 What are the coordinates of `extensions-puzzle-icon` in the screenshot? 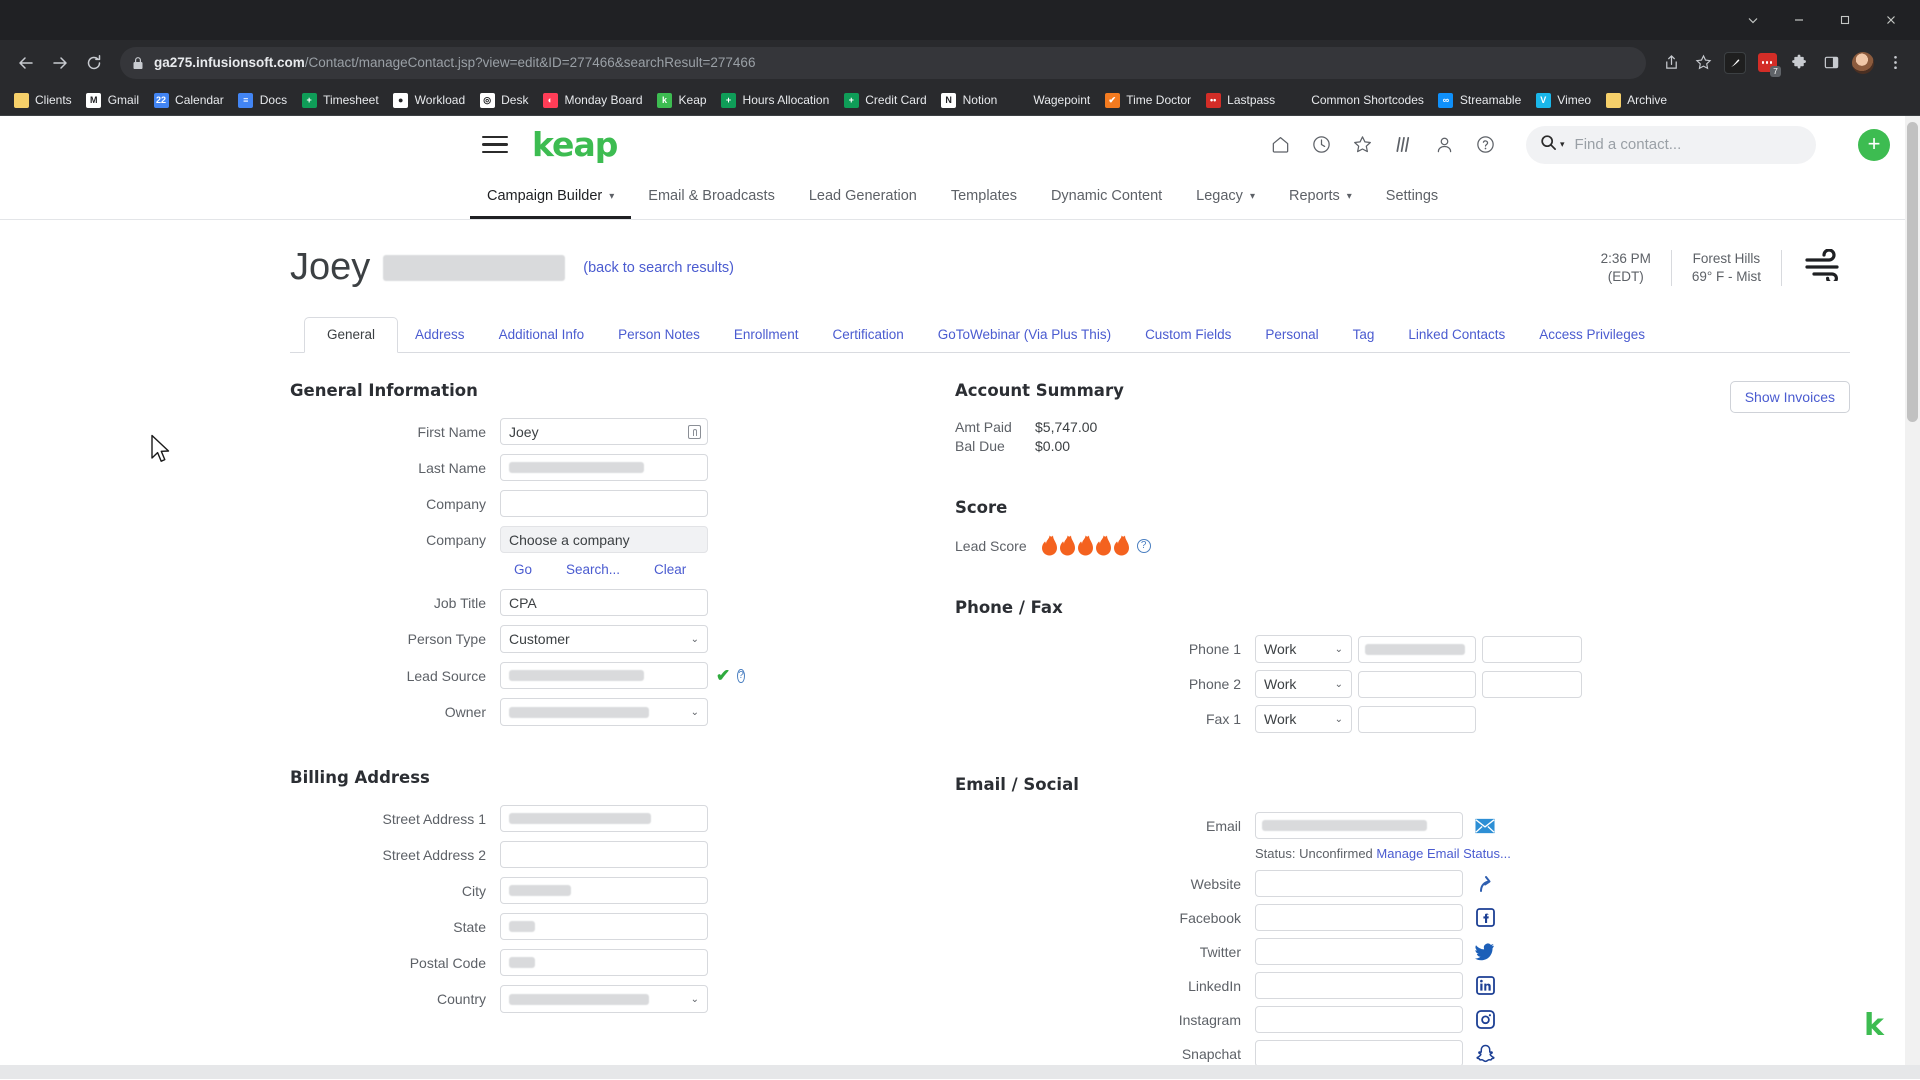 It's located at (1799, 63).